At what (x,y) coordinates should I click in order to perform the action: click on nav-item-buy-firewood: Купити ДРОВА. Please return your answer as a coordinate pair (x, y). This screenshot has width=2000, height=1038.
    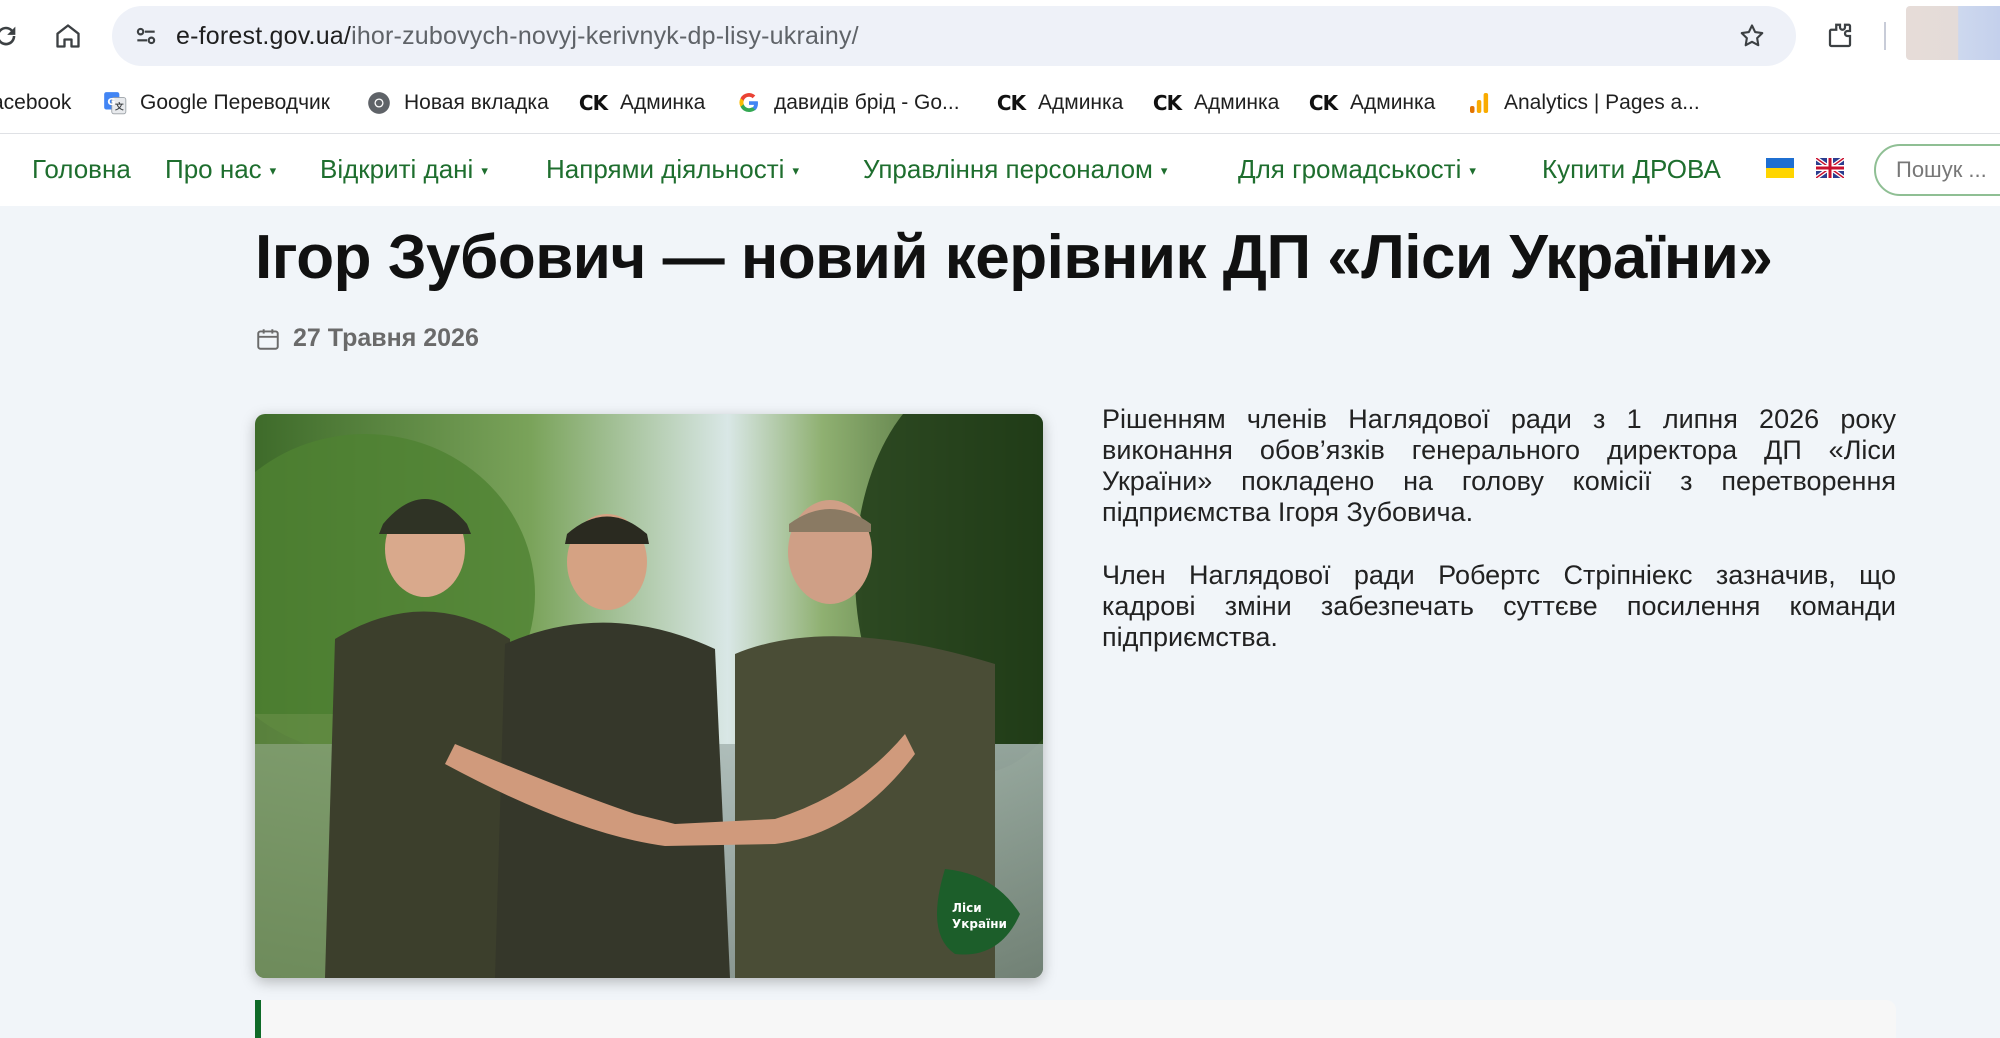
    Looking at the image, I should click on (1631, 169).